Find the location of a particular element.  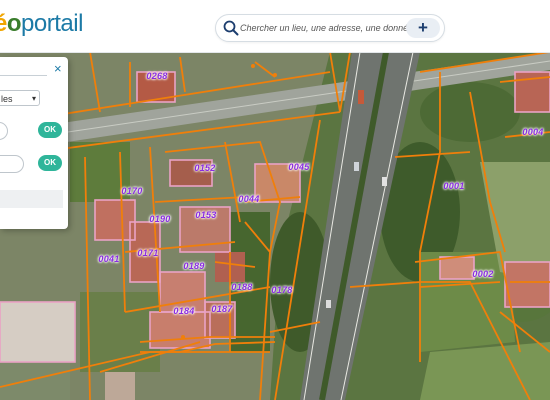

parcel-label: 0178 is located at coordinates (281, 290).